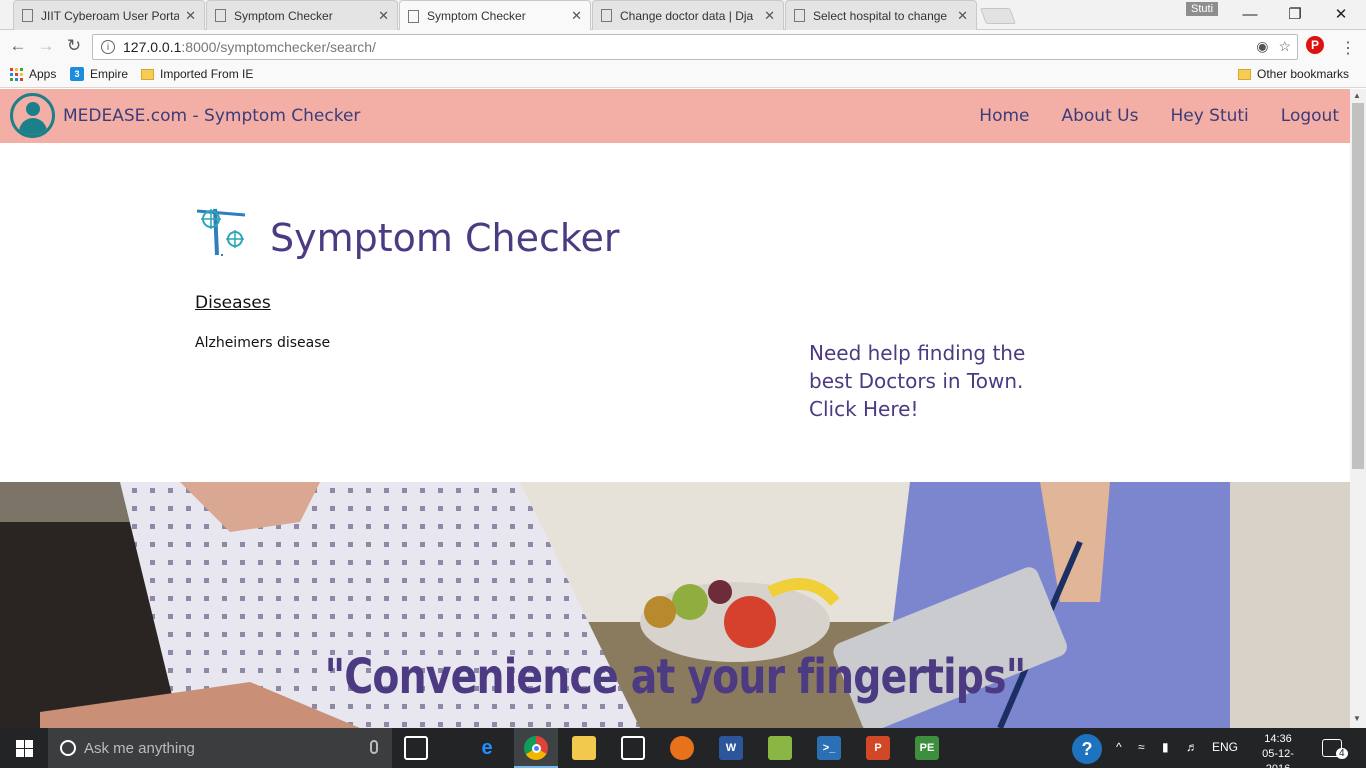  Describe the element at coordinates (74, 46) in the screenshot. I see `reload-icon: ↻` at that location.